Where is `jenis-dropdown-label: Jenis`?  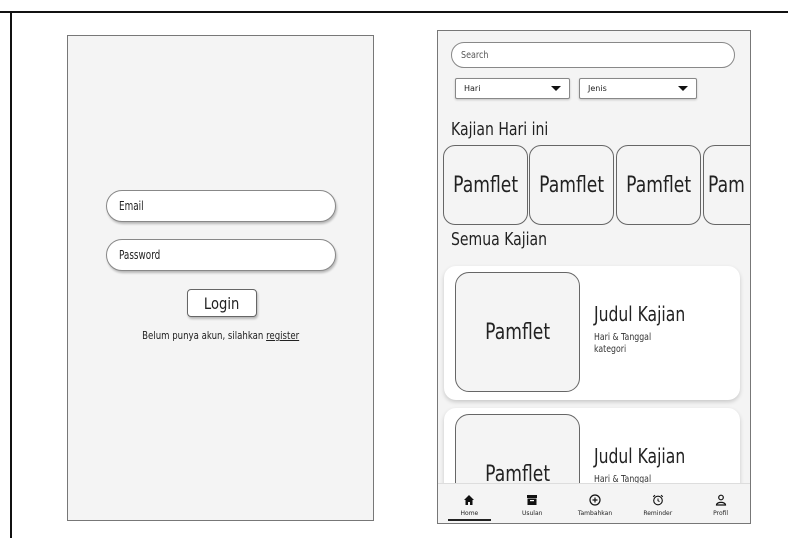
jenis-dropdown-label: Jenis is located at coordinates (597, 88).